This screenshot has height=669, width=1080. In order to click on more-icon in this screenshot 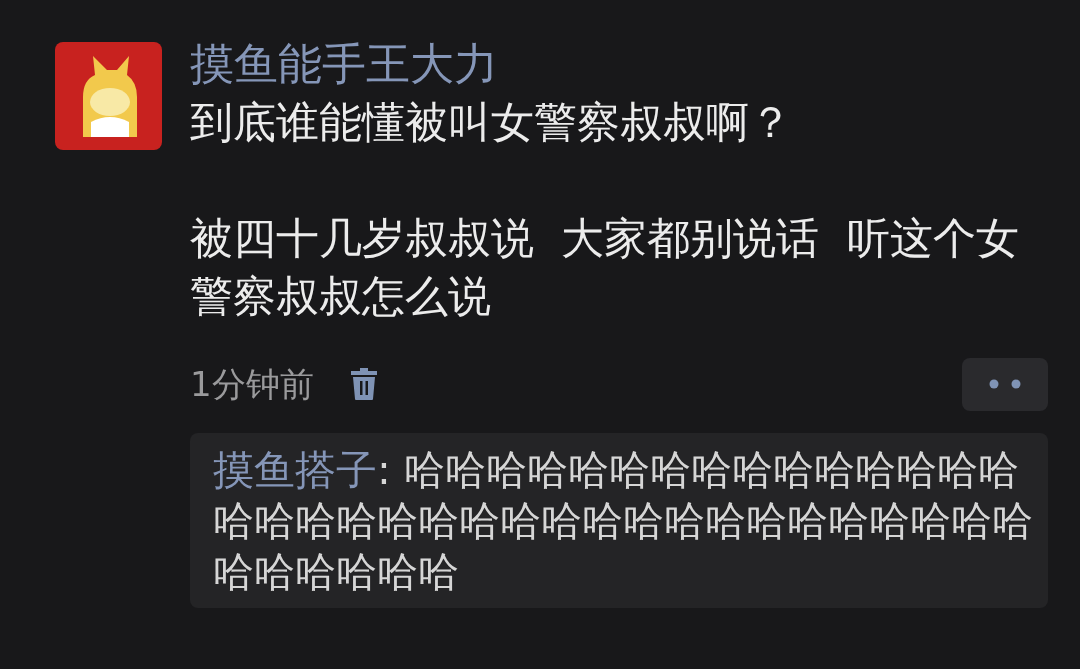, I will do `click(1005, 384)`.